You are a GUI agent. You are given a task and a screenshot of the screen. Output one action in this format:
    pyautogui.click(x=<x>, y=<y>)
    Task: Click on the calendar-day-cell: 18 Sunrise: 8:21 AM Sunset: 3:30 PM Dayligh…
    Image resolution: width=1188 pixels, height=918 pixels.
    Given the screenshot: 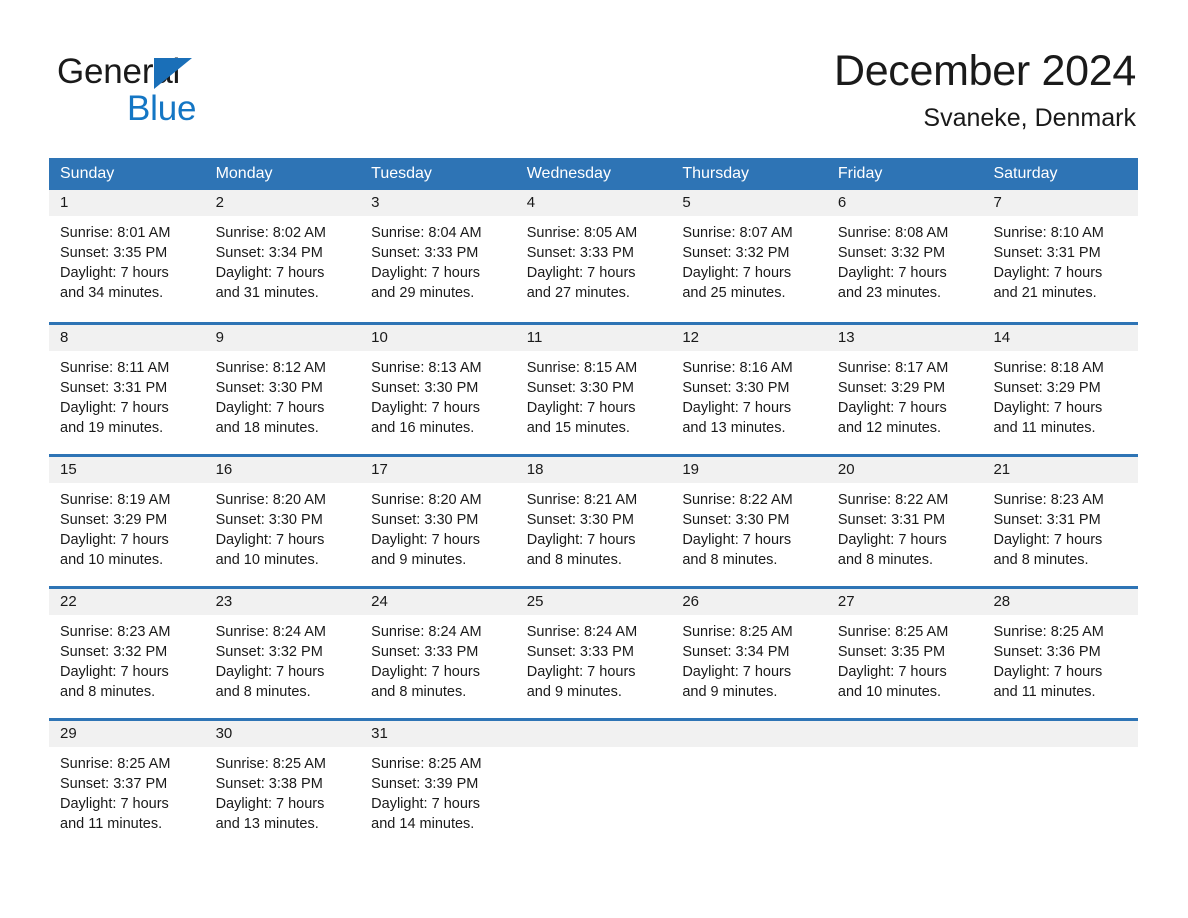 What is the action you would take?
    pyautogui.click(x=593, y=521)
    